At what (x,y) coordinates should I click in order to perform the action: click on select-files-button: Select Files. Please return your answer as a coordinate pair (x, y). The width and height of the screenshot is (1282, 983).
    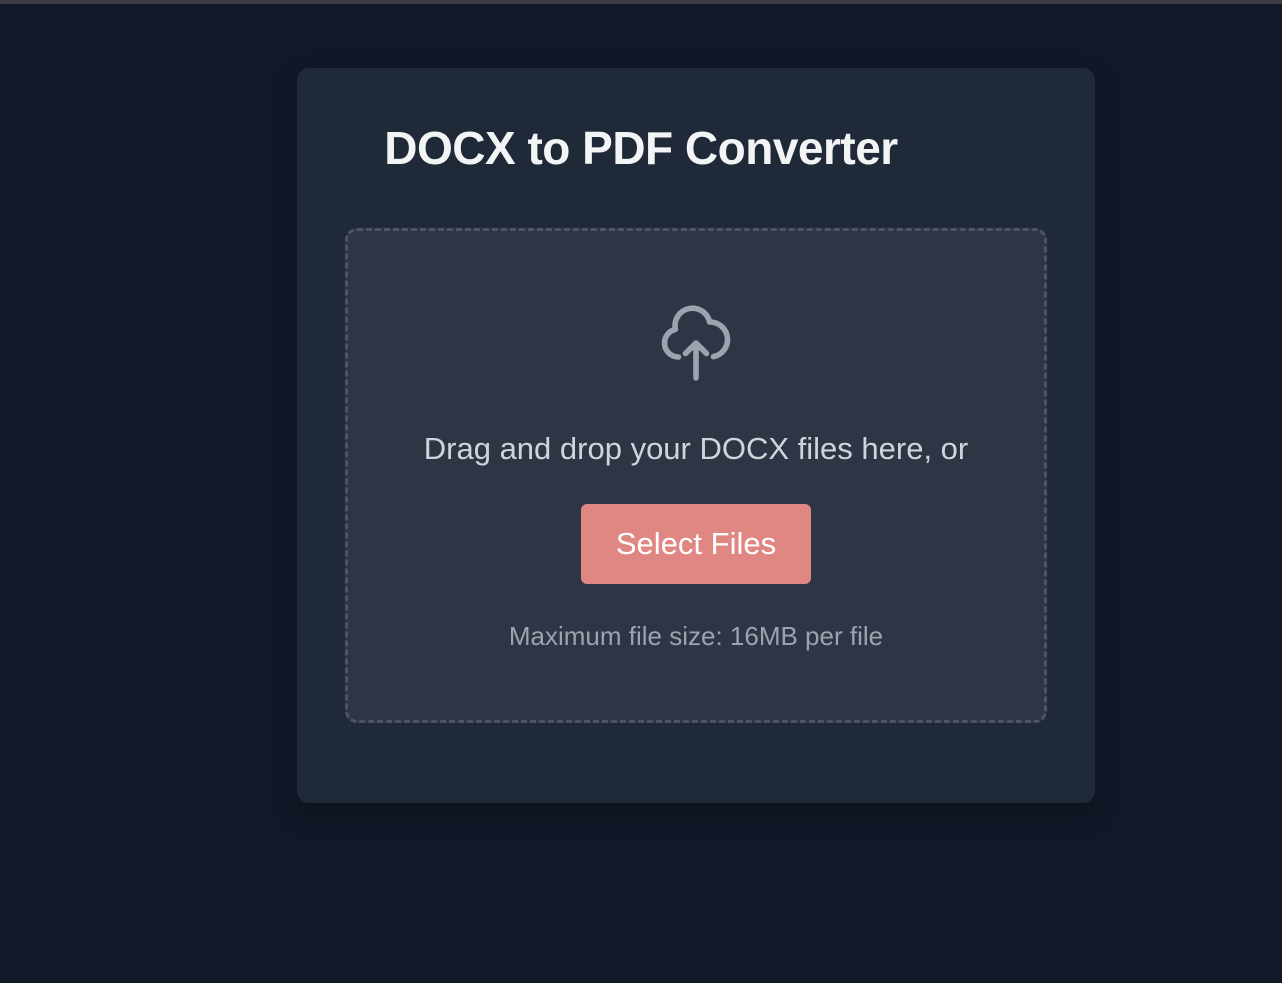
    Looking at the image, I should click on (696, 544).